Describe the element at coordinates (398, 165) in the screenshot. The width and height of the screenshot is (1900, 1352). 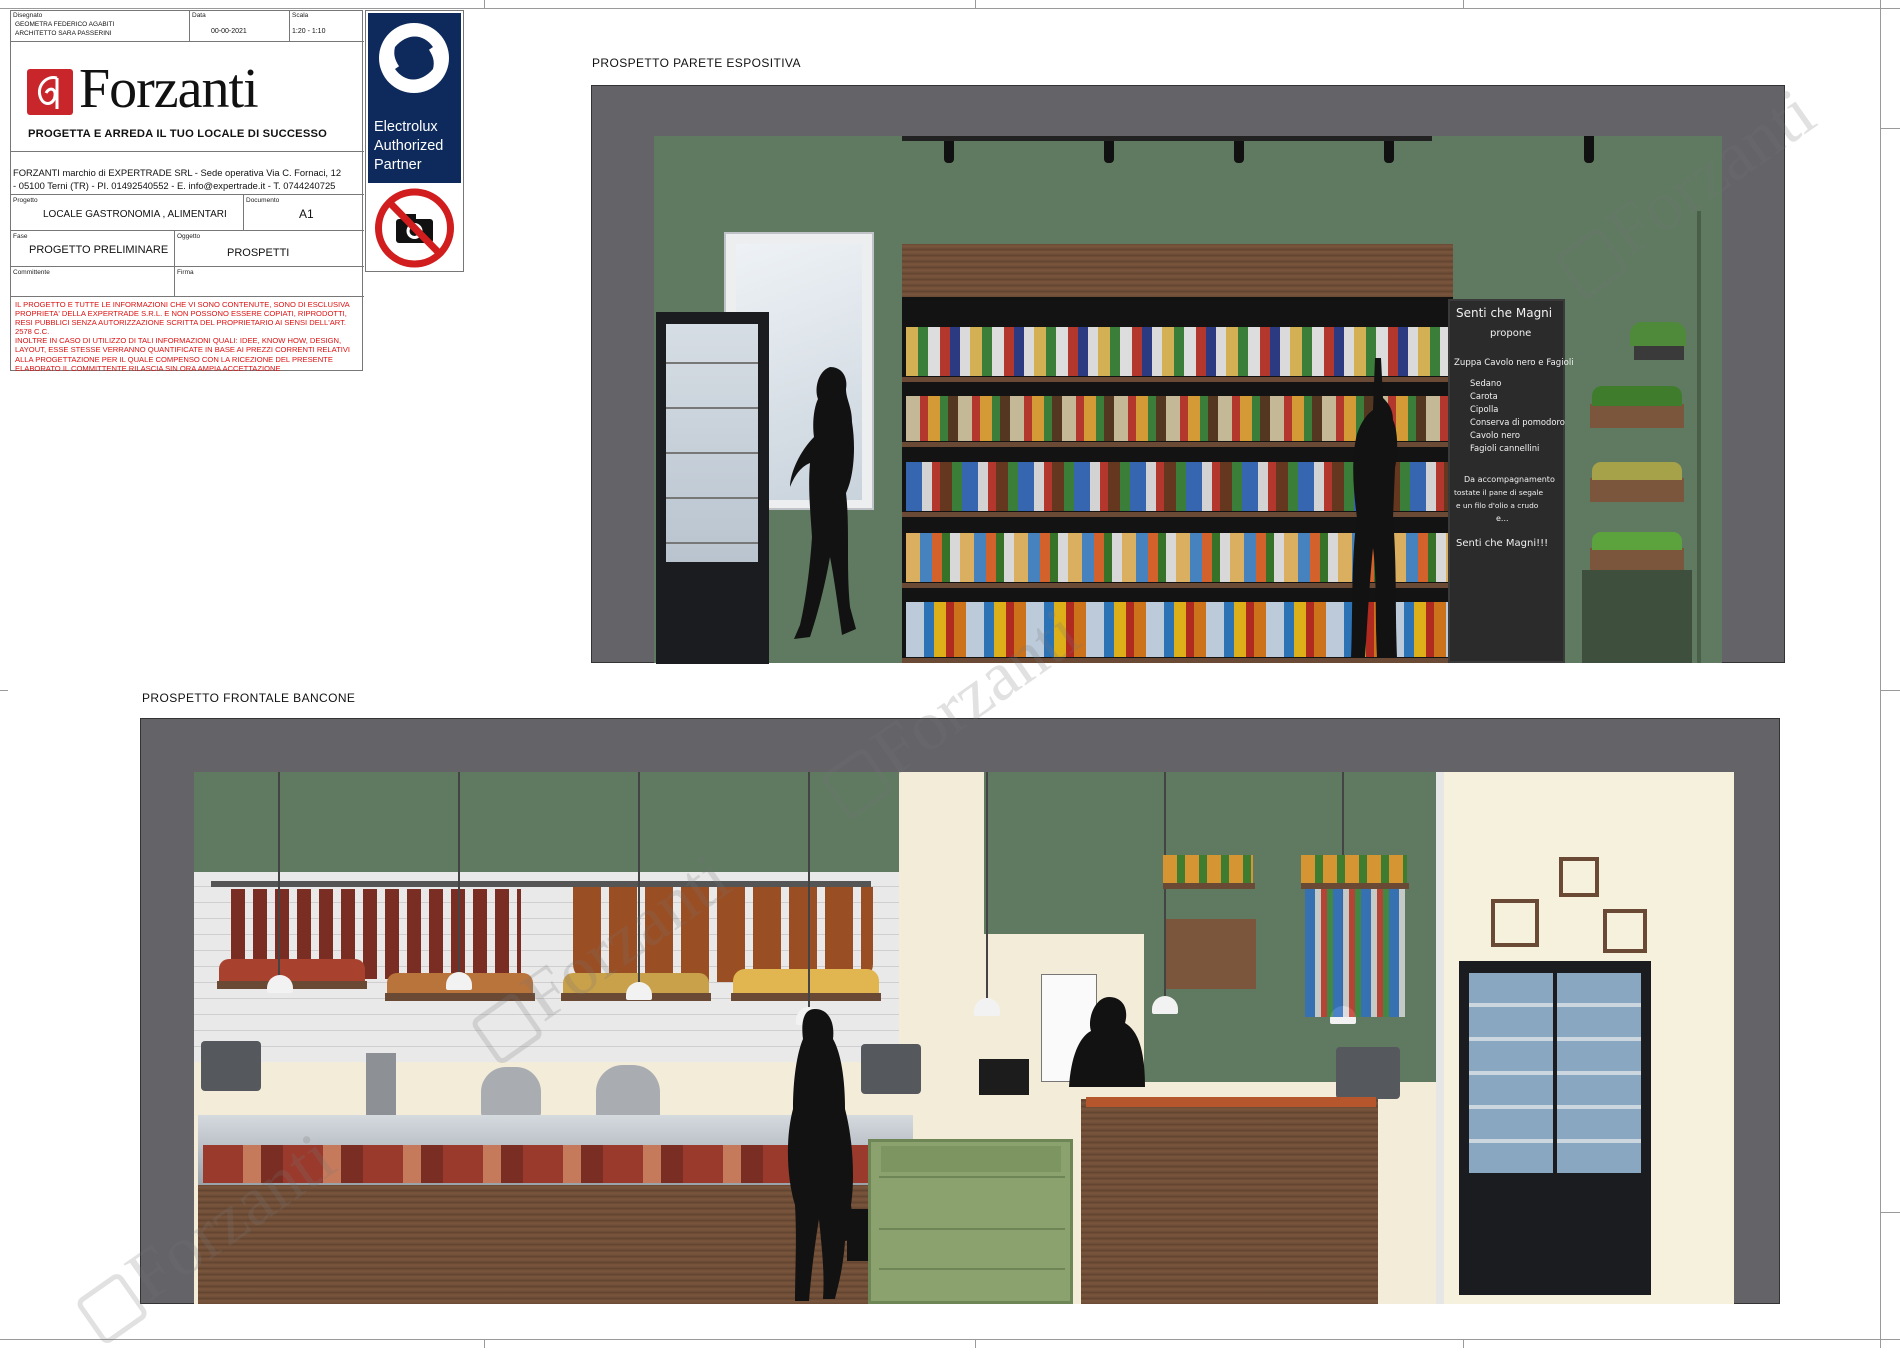
I see `partner-line-3: Partner` at that location.